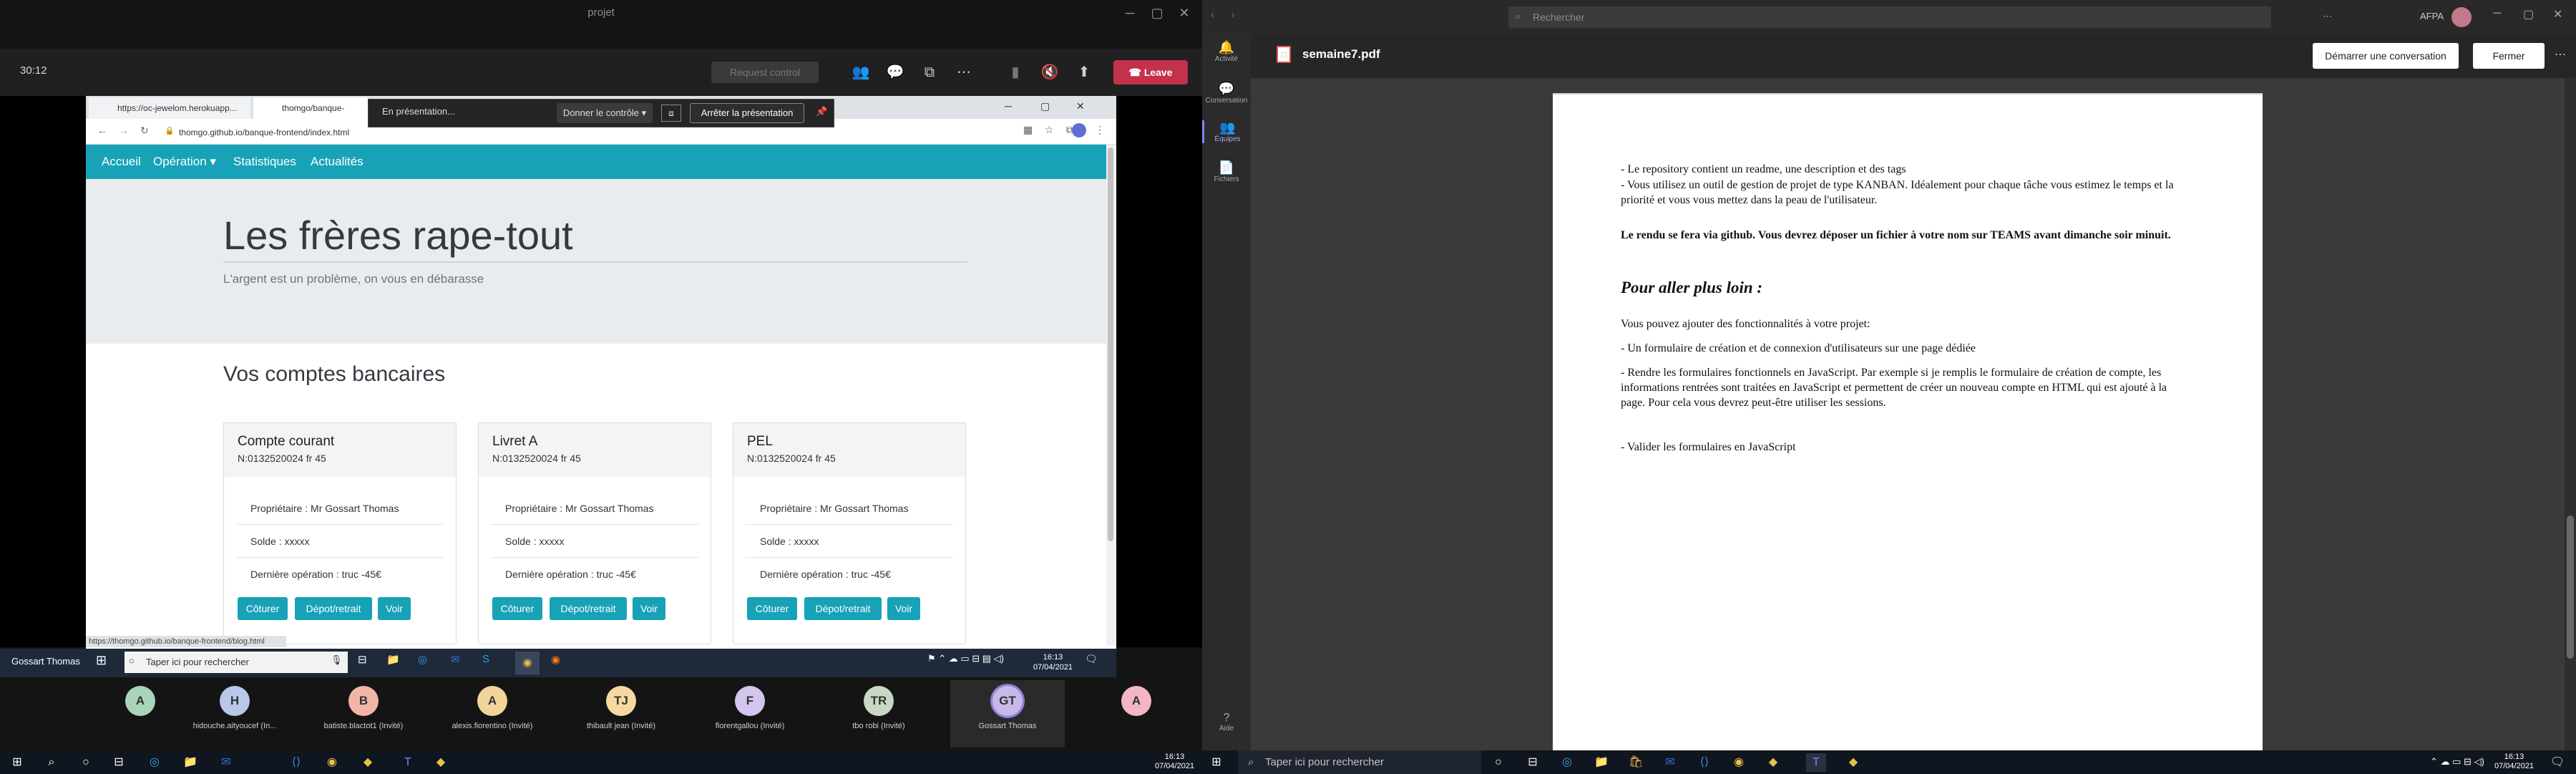 The width and height of the screenshot is (2576, 774). Describe the element at coordinates (1007, 714) in the screenshot. I see `participant-tile-active: GT Gossart Thomas` at that location.